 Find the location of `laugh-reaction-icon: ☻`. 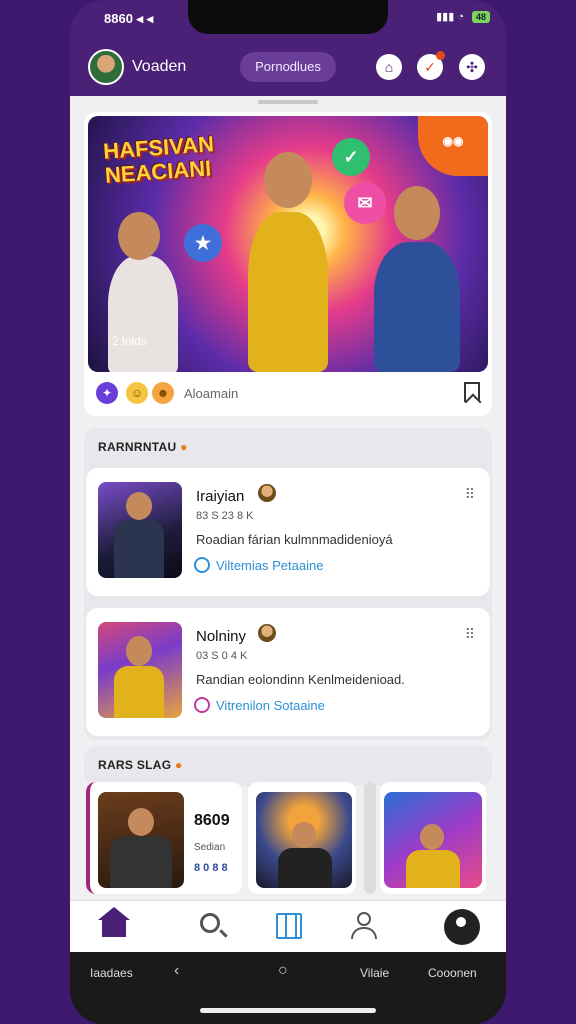

laugh-reaction-icon: ☻ is located at coordinates (163, 393).